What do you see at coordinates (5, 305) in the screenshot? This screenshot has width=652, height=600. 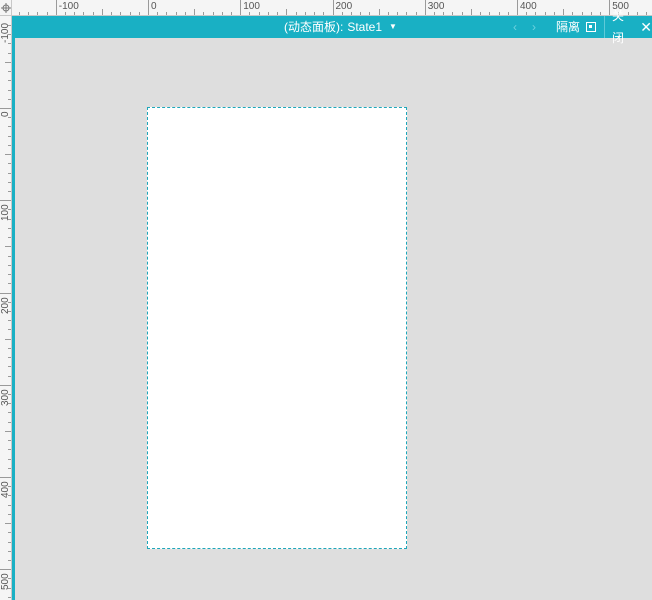 I see `ruler-label: 200` at bounding box center [5, 305].